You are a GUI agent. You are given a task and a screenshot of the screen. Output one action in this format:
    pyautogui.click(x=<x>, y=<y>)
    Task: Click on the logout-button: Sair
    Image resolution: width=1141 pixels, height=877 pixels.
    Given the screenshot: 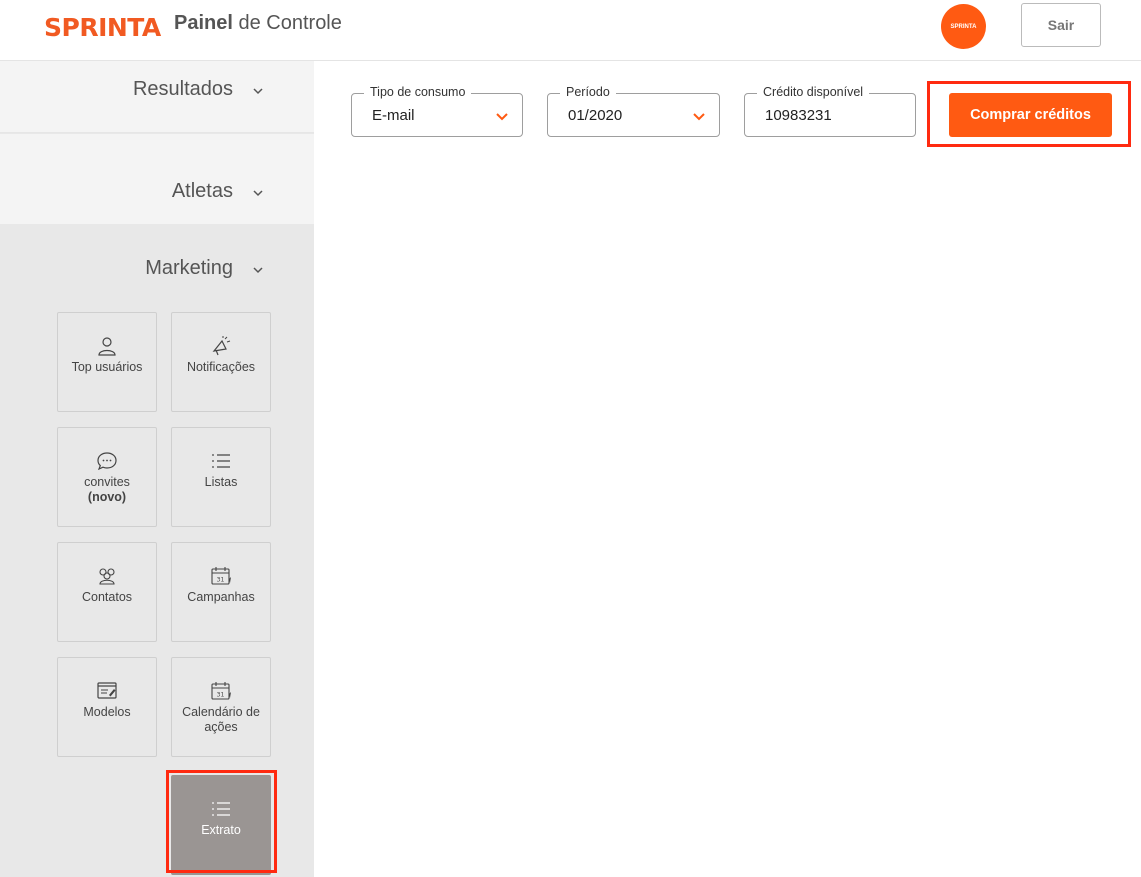 What is the action you would take?
    pyautogui.click(x=1061, y=25)
    